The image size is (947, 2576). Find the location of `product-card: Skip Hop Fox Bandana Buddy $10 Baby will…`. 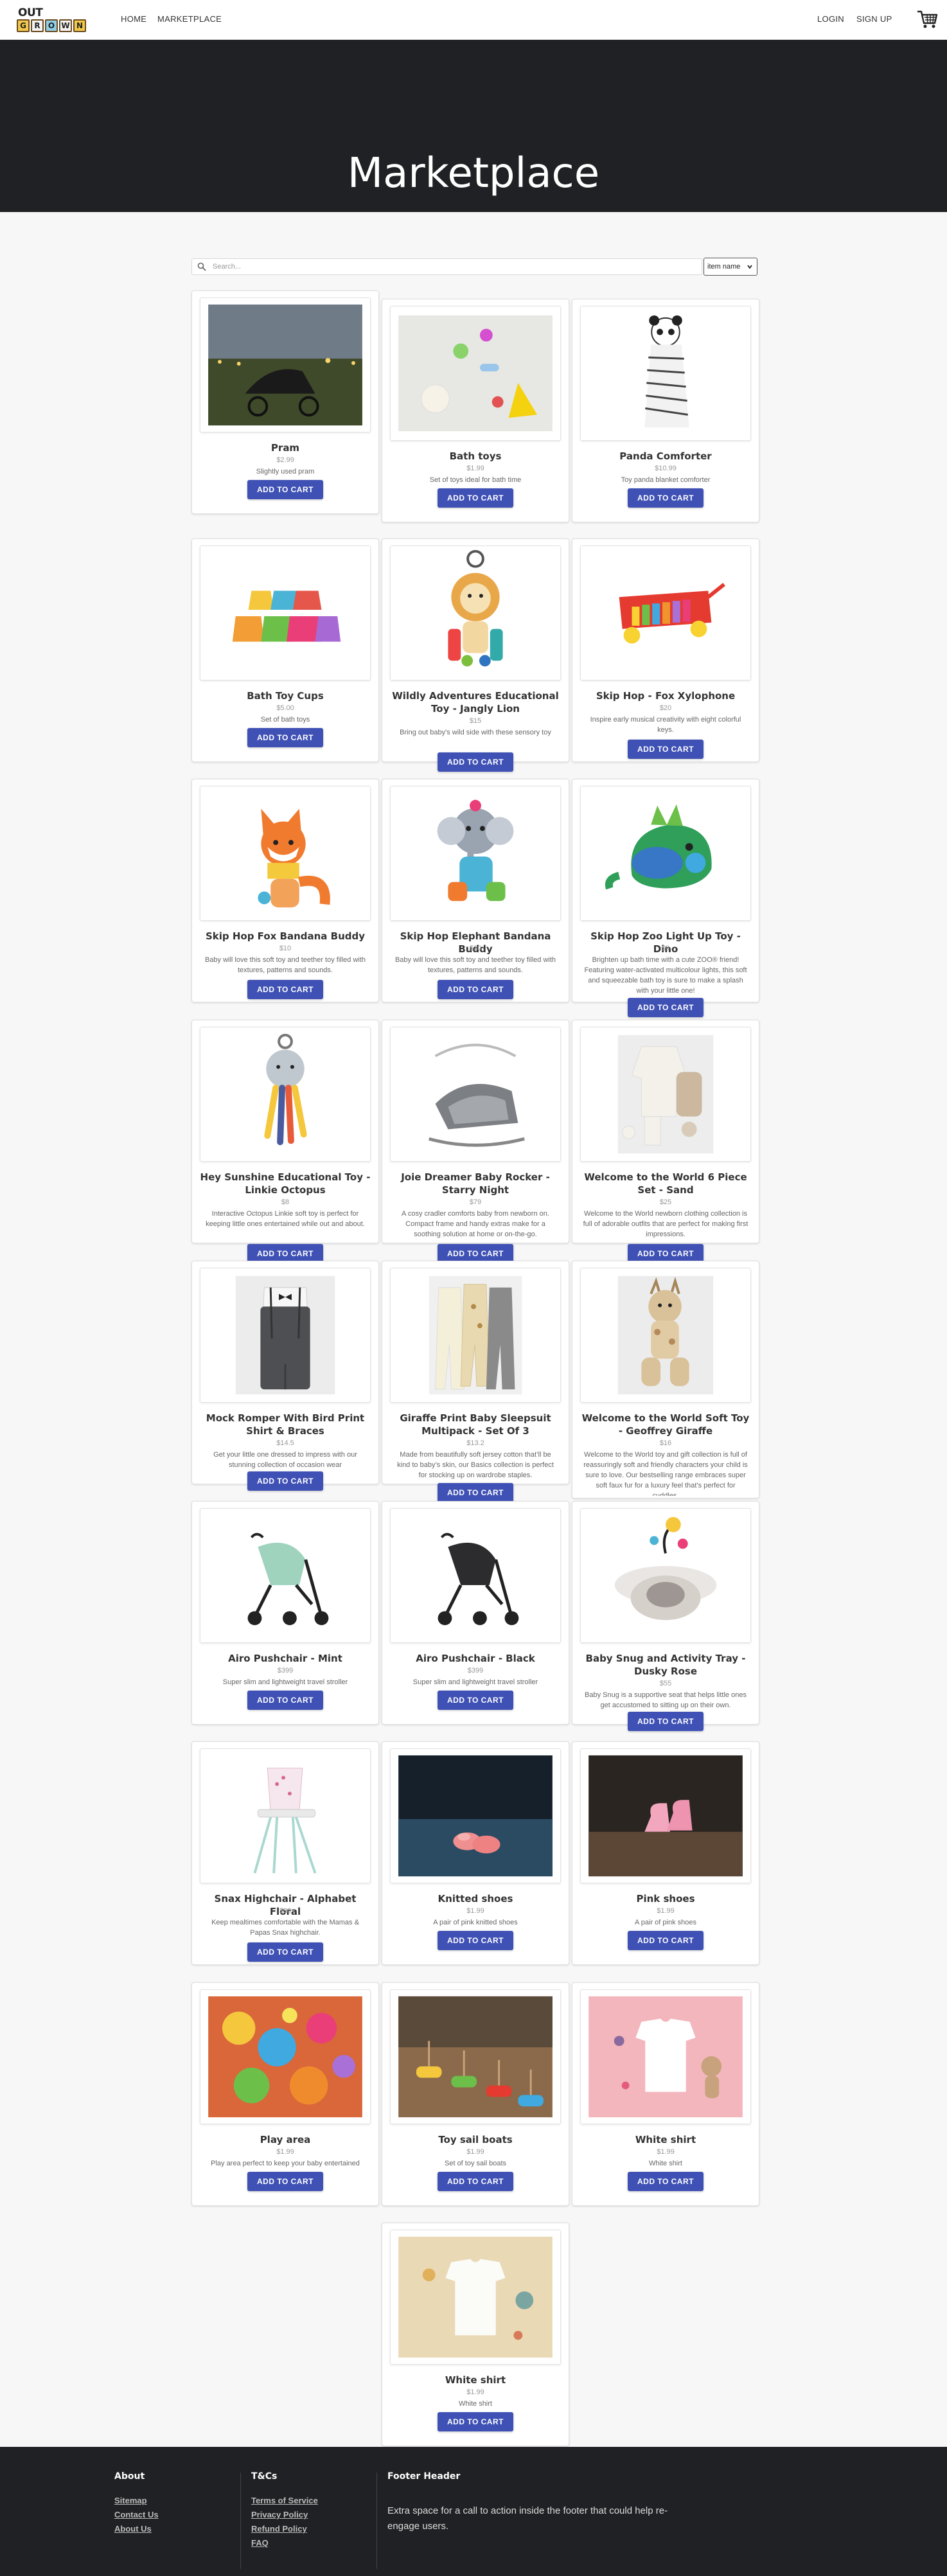

product-card: Skip Hop Fox Bandana Buddy $10 Baby will… is located at coordinates (285, 890).